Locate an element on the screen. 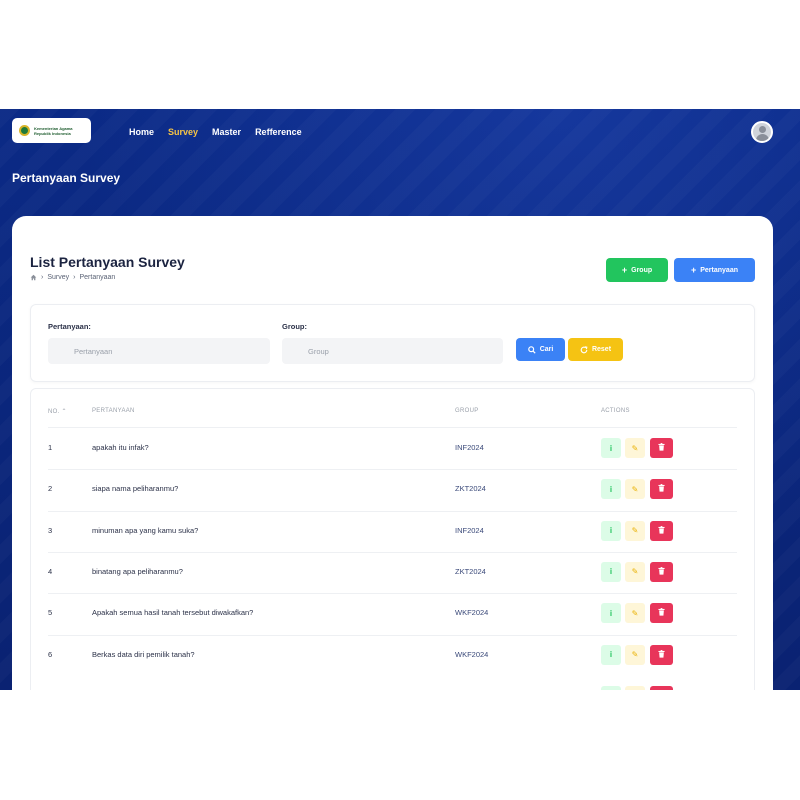  group-search-input is located at coordinates (392, 351).